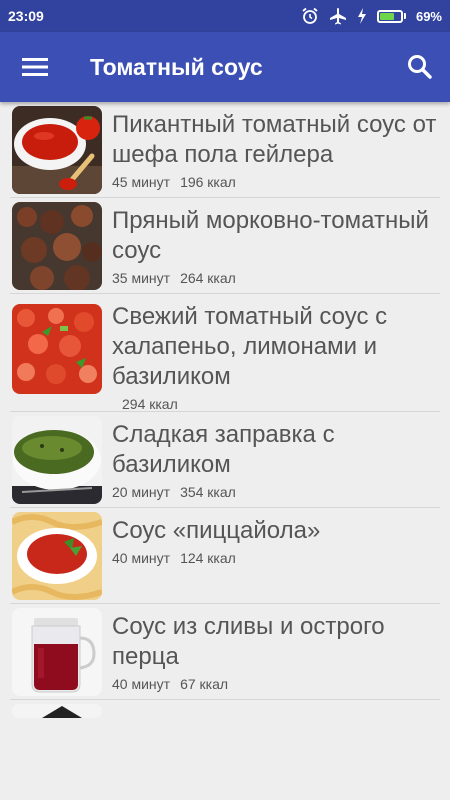  What do you see at coordinates (208, 278) in the screenshot?
I see `recipe-kcal: 264 ккал` at bounding box center [208, 278].